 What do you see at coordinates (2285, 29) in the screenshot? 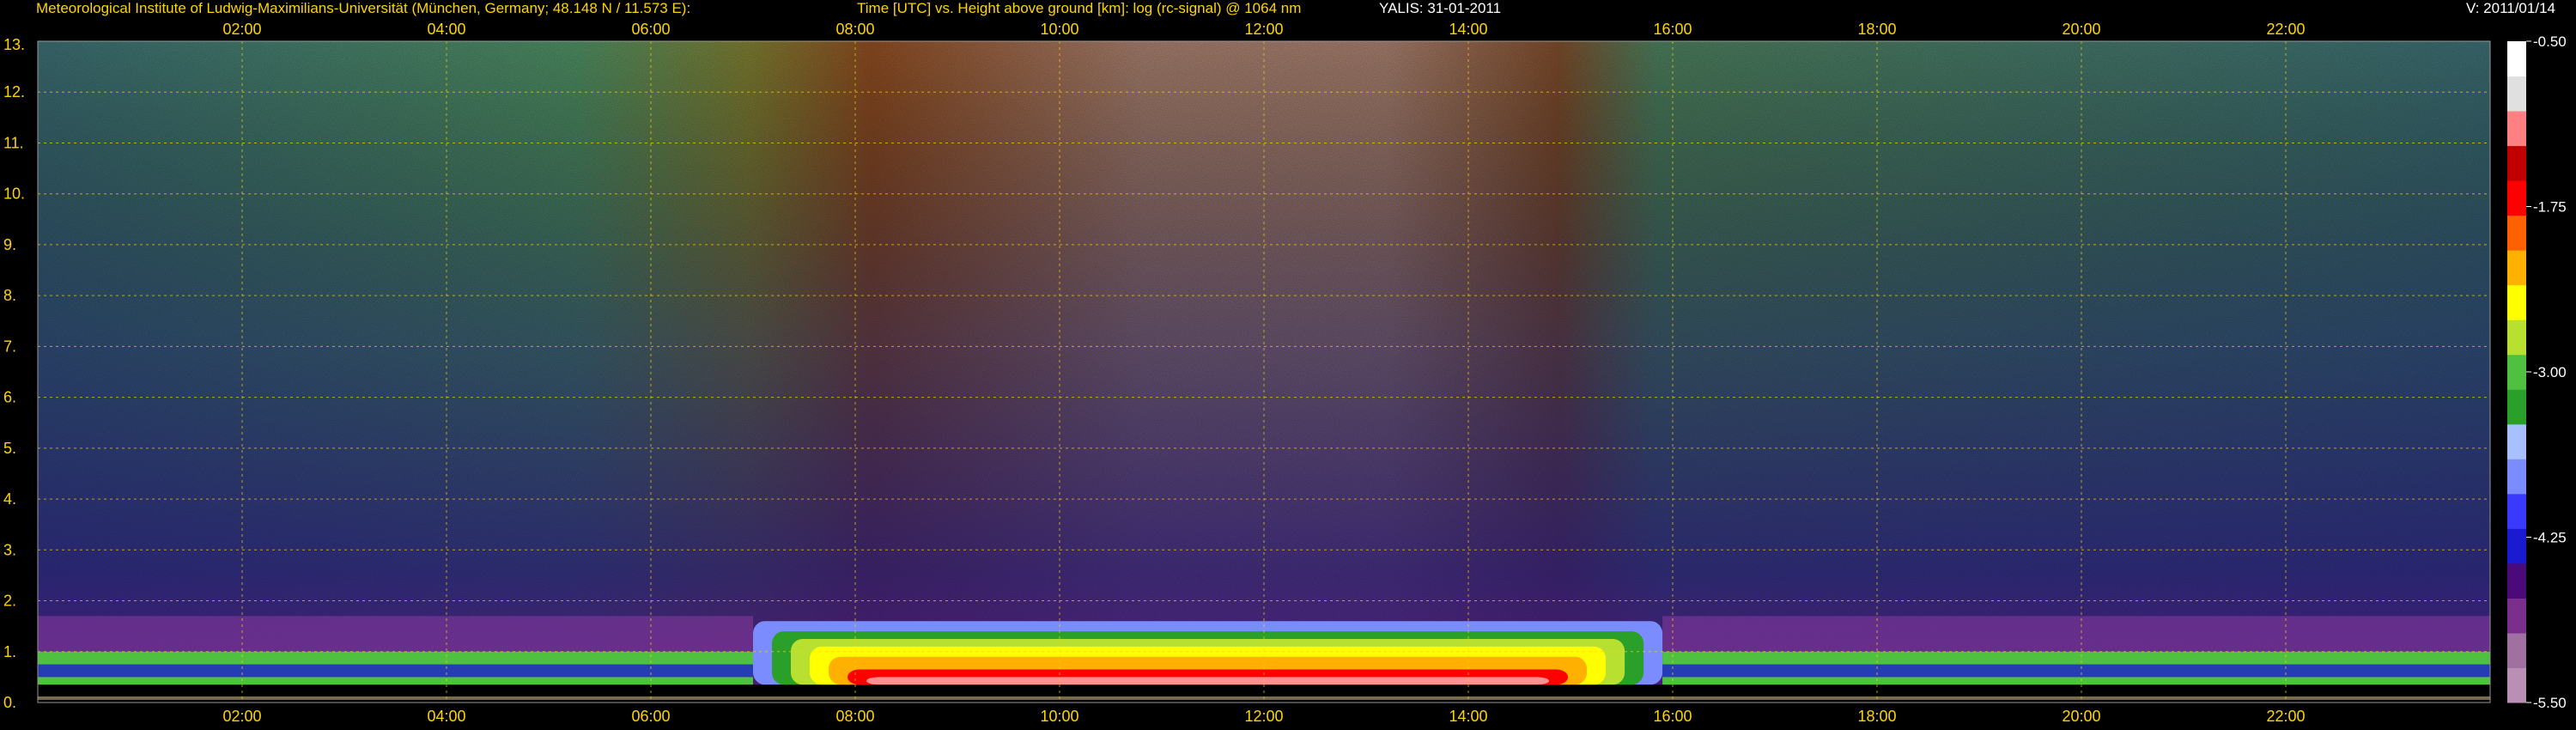
I see `x-tick-label-top: 22:00` at bounding box center [2285, 29].